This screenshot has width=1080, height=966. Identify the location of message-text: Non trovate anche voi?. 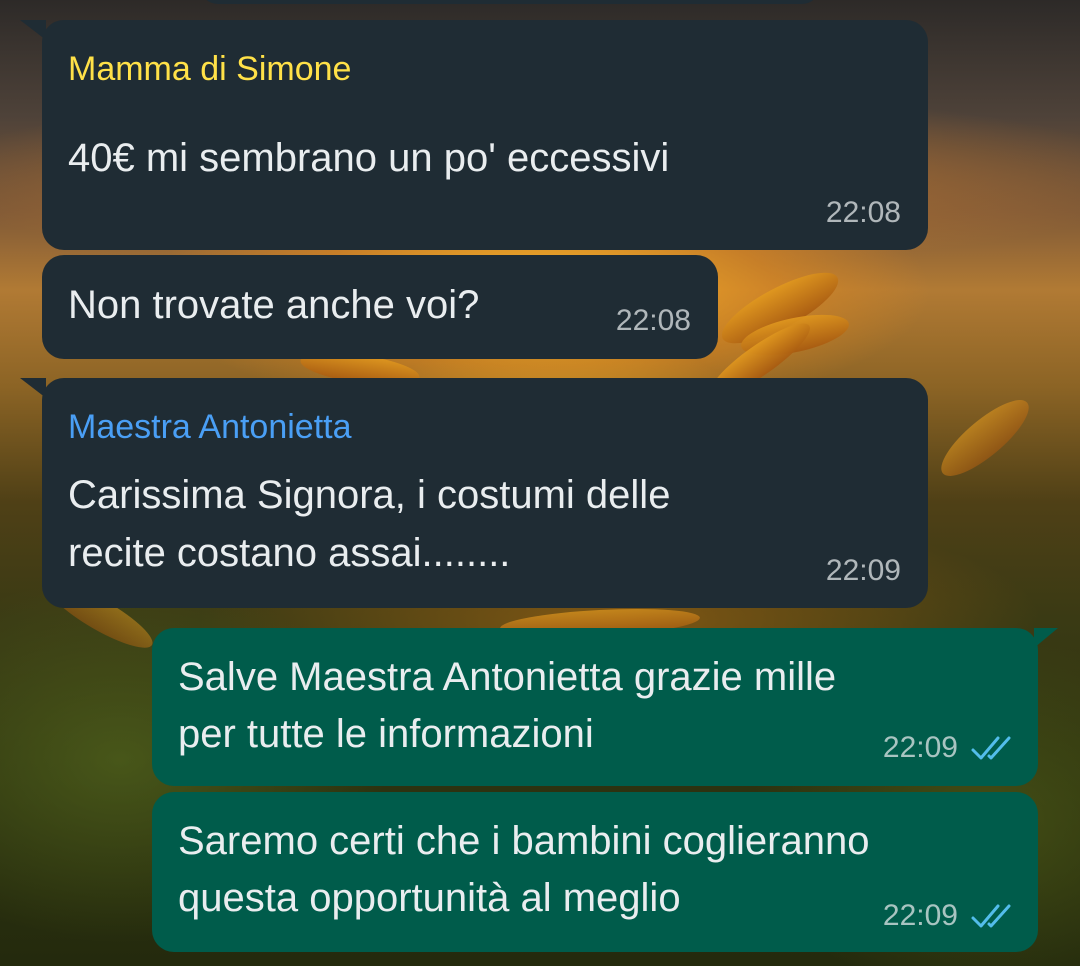
(274, 305).